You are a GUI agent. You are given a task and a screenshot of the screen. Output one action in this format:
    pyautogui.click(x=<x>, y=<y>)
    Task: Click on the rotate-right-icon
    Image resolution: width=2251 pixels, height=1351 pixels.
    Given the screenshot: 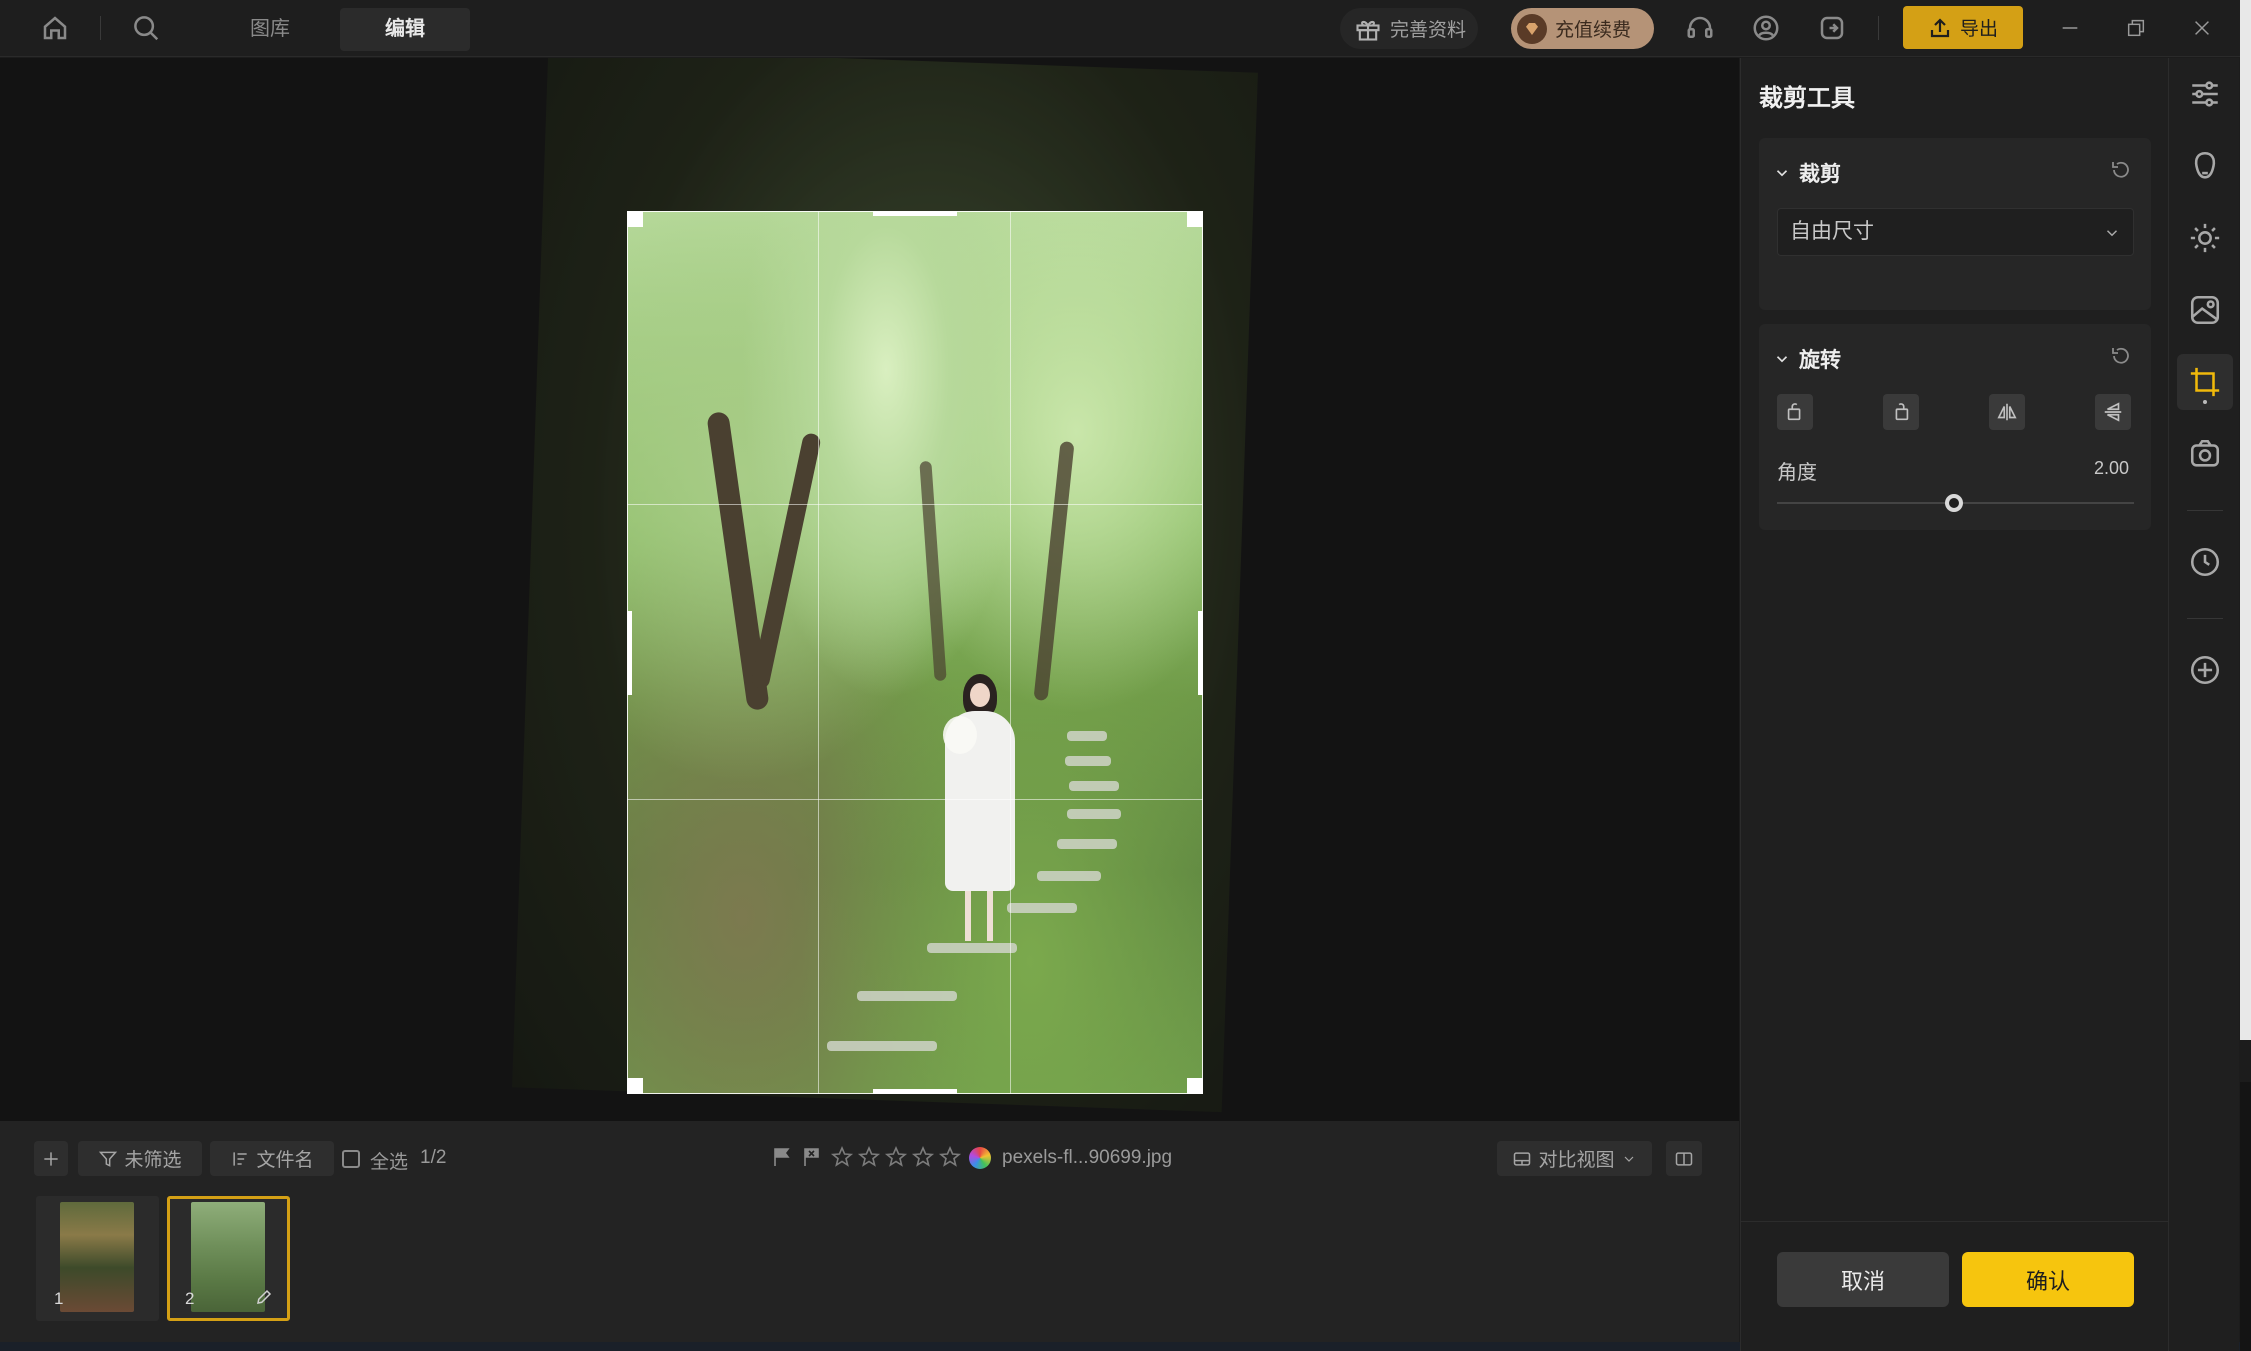 What is the action you would take?
    pyautogui.click(x=1902, y=412)
    